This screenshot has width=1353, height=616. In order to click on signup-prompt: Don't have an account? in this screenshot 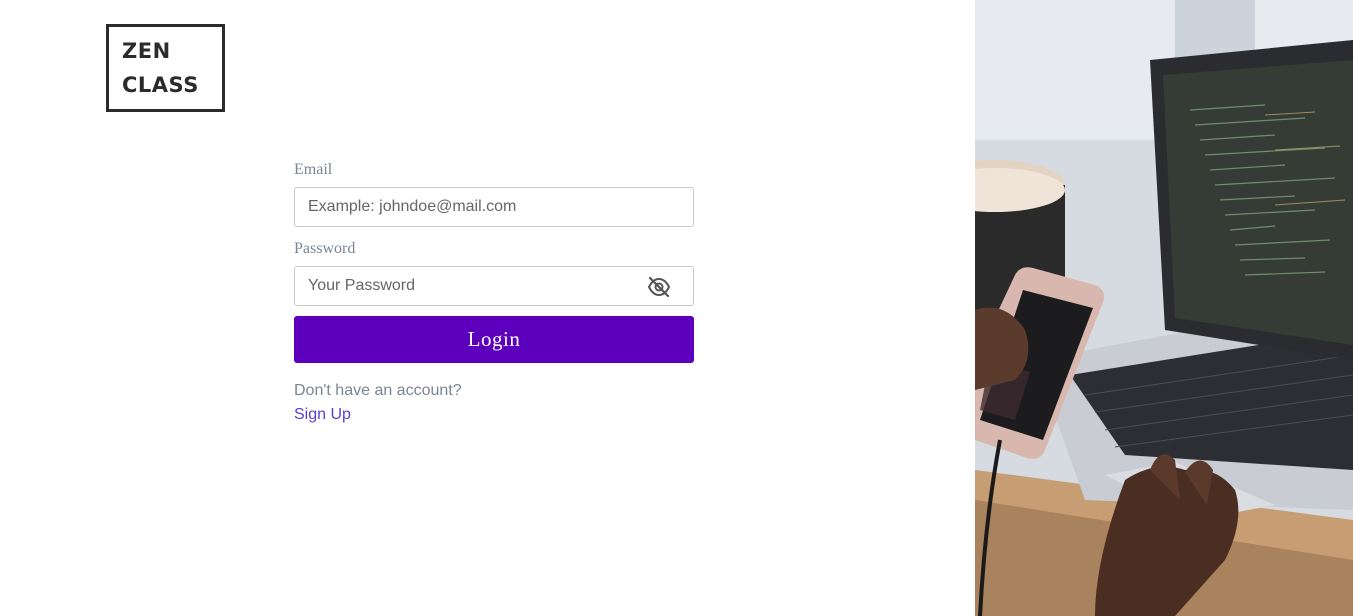, I will do `click(378, 390)`.